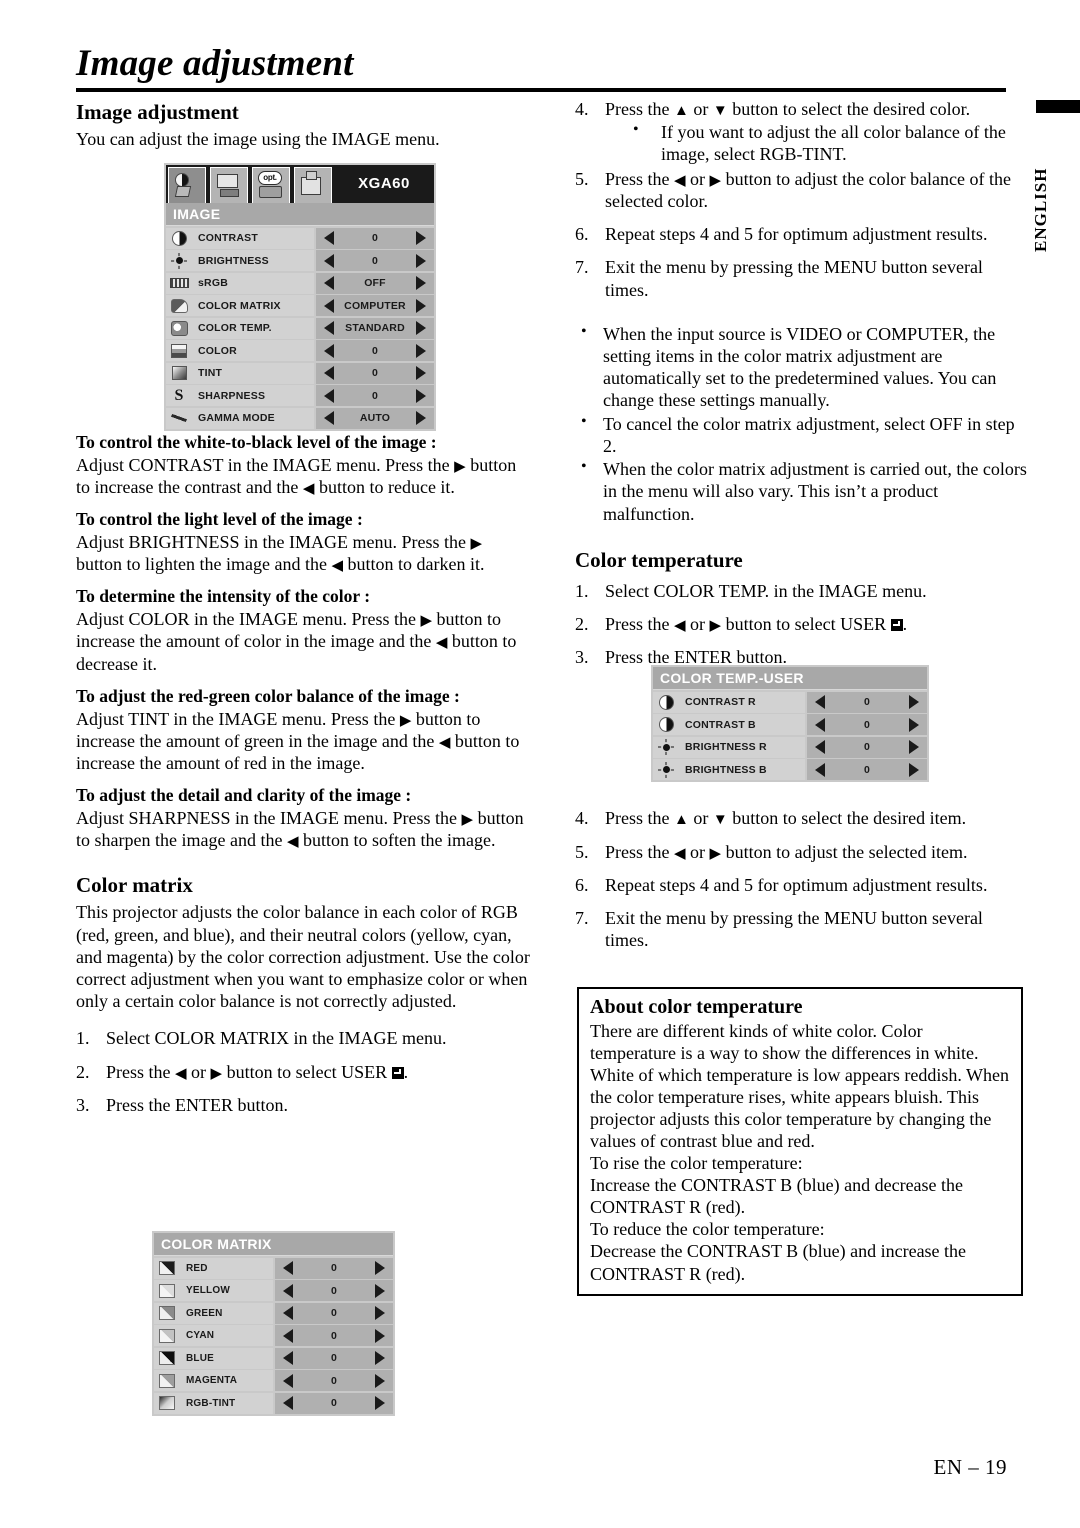 This screenshot has height=1528, width=1080. I want to click on osd-row-tint: TINT 0, so click(300, 373).